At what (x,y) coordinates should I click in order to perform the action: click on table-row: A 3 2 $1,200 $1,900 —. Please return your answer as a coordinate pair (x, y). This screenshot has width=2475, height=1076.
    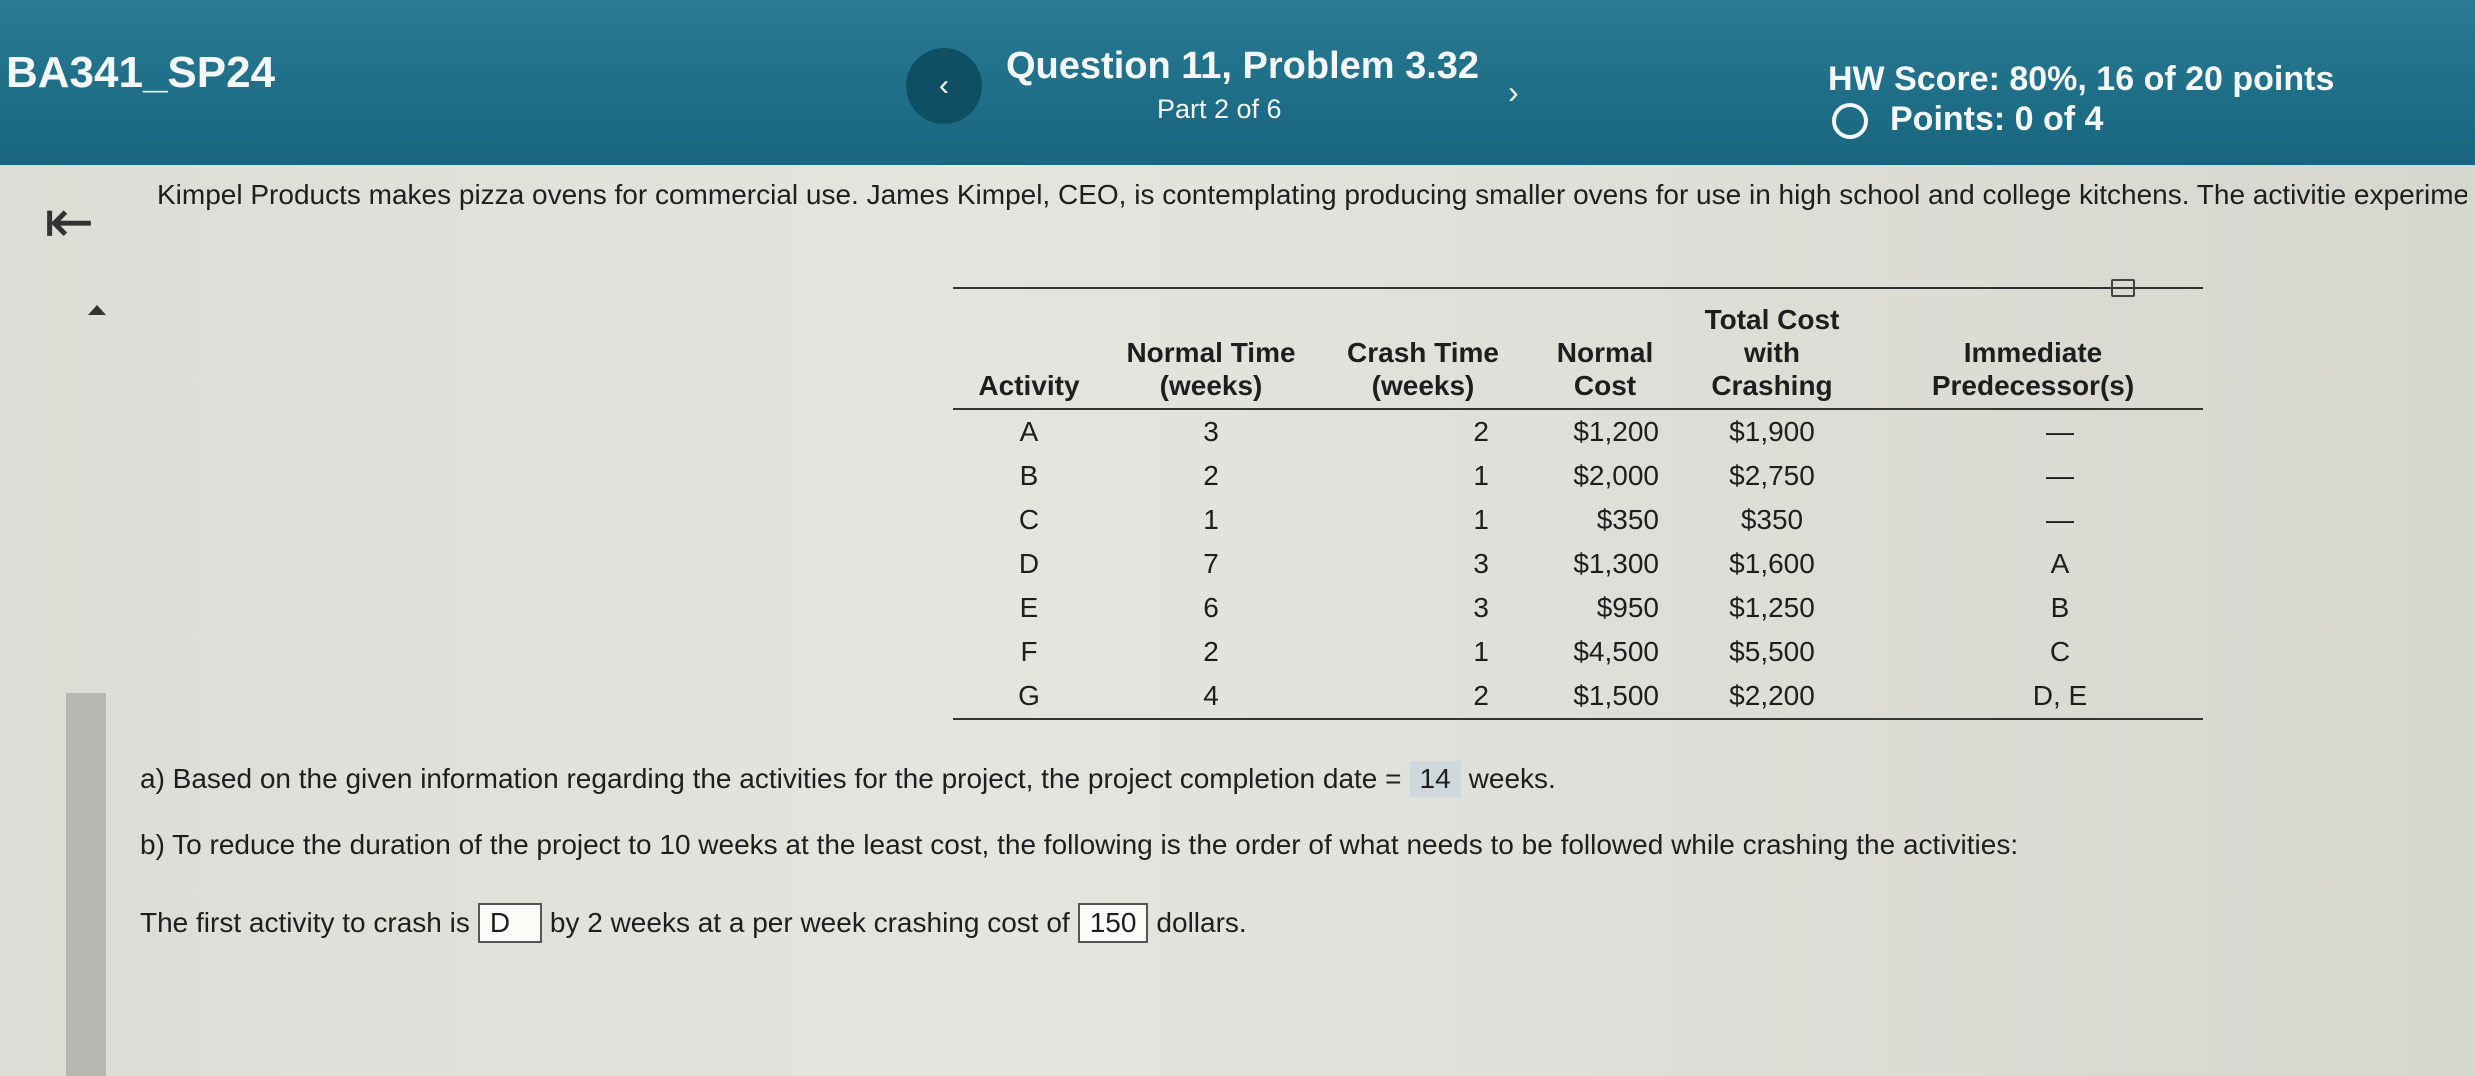
    Looking at the image, I should click on (1578, 431).